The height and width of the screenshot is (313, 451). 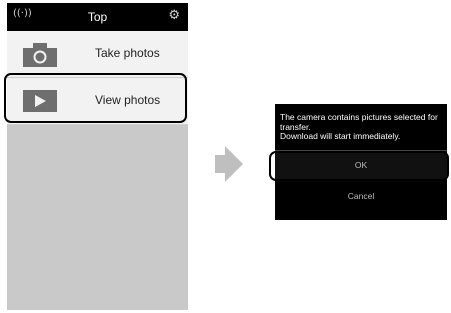 What do you see at coordinates (229, 164) in the screenshot?
I see `arrow-right-icon` at bounding box center [229, 164].